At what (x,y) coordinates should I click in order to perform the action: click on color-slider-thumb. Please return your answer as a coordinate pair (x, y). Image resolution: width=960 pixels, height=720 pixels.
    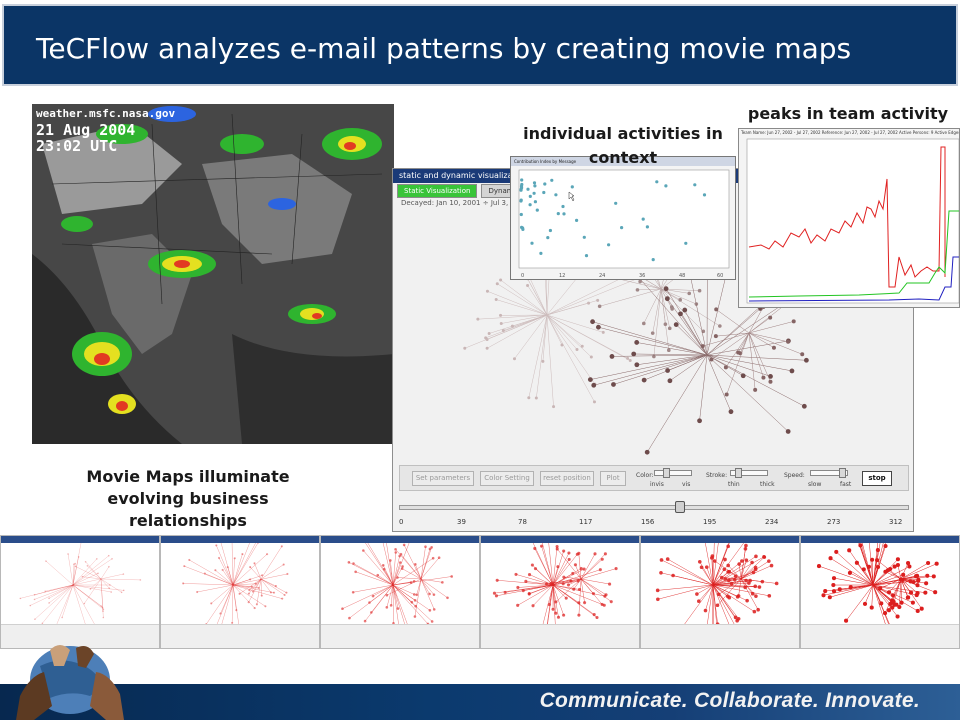
    Looking at the image, I should click on (666, 473).